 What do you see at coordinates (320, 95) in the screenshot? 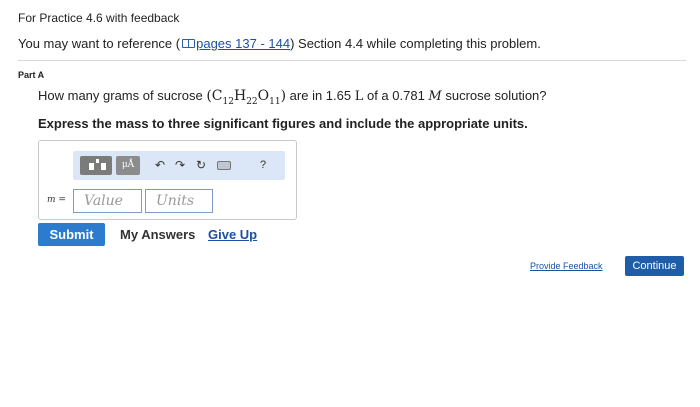
I see `question-text-middle: are in 1.65` at bounding box center [320, 95].